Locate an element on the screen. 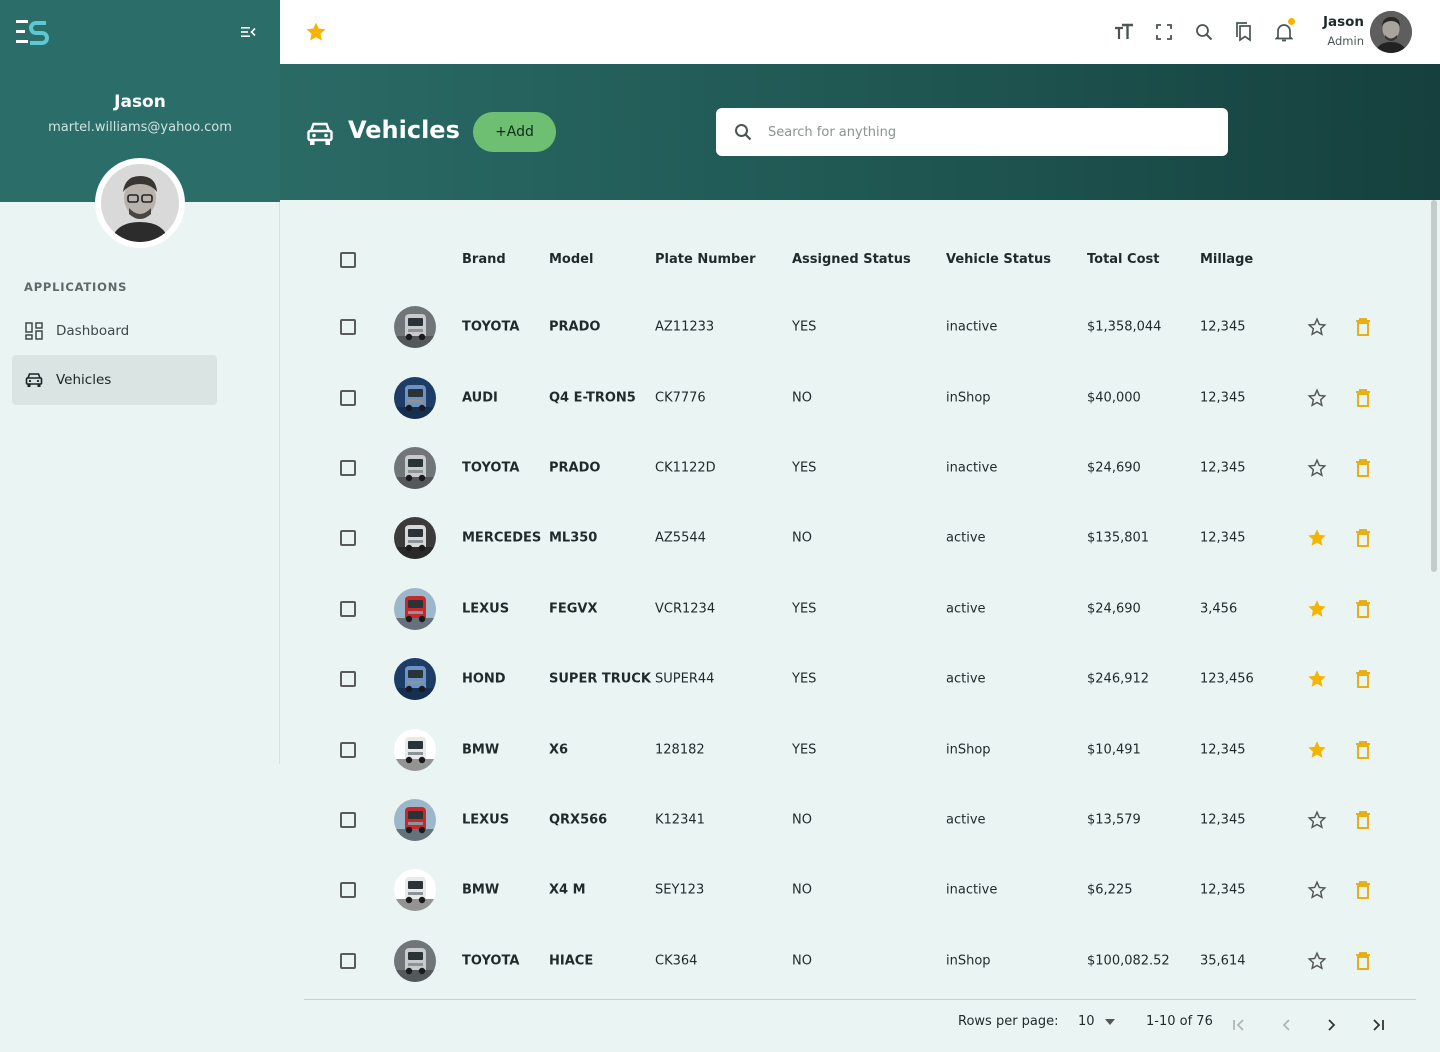 The height and width of the screenshot is (1052, 1440). table-row: BMW X6 128182 YES inShop $10,491 12,345 is located at coordinates (860, 749).